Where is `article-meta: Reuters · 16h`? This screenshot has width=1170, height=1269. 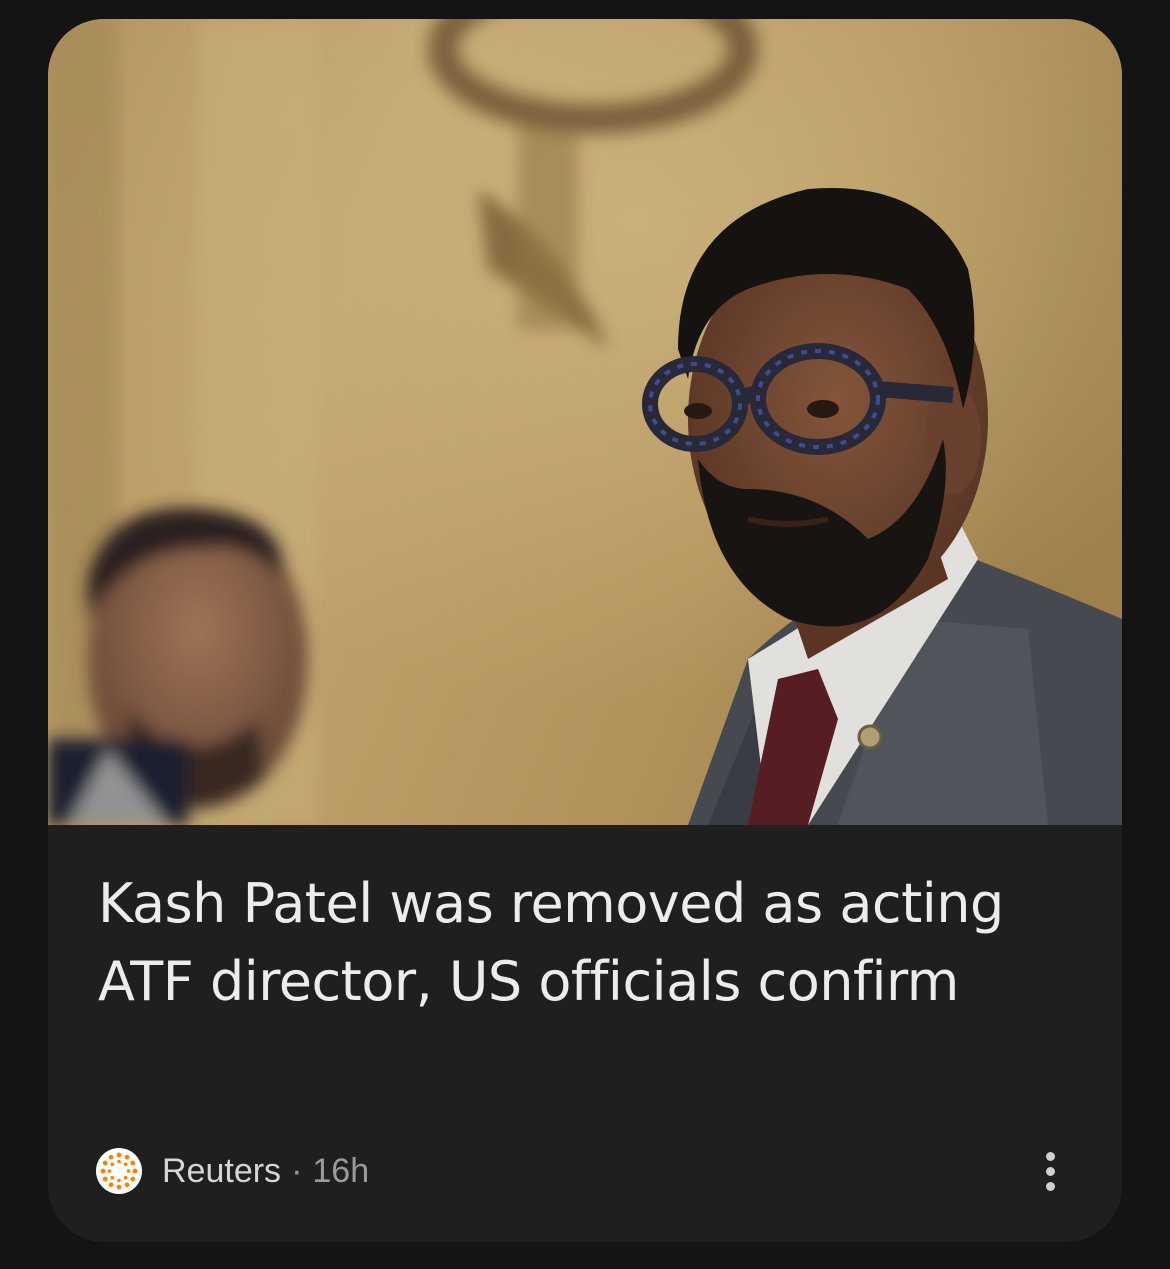 article-meta: Reuters · 16h is located at coordinates (232, 1171).